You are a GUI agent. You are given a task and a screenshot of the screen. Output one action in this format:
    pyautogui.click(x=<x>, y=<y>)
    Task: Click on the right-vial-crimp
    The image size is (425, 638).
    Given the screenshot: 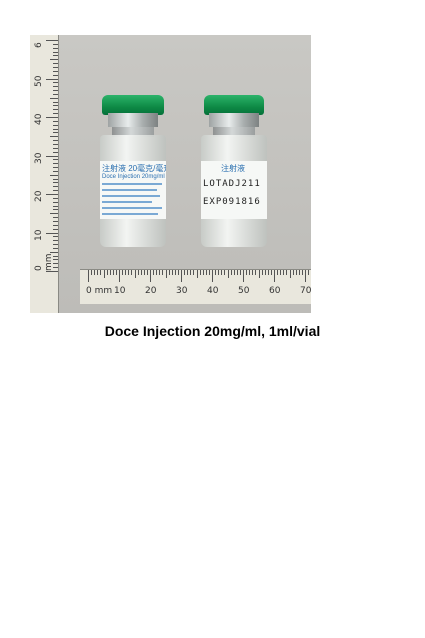 What is the action you would take?
    pyautogui.click(x=234, y=120)
    